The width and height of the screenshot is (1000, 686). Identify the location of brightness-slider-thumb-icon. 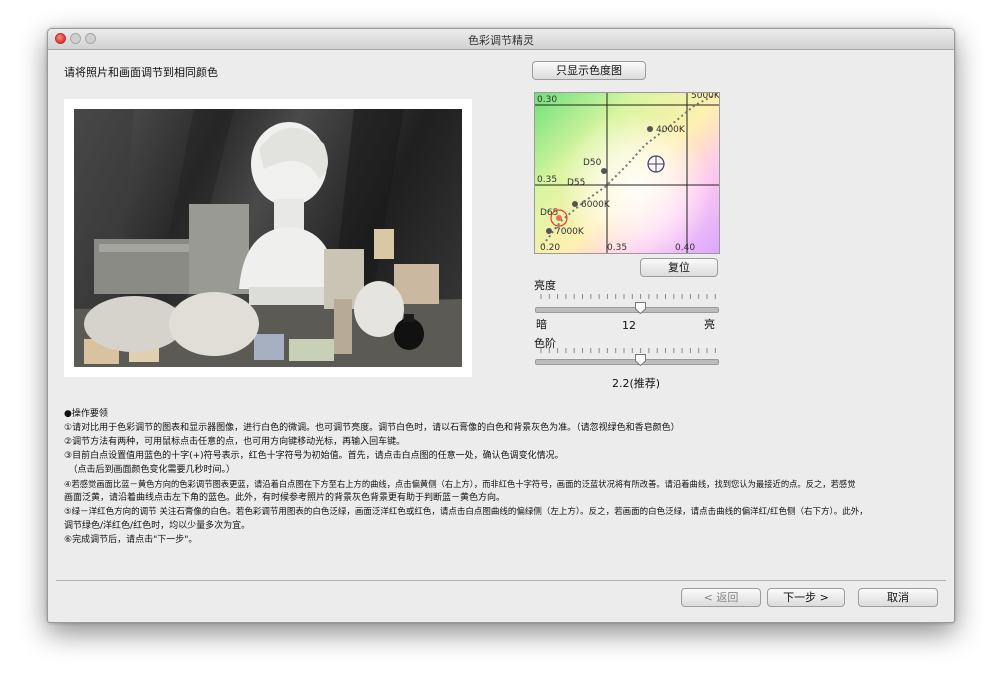
(641, 308).